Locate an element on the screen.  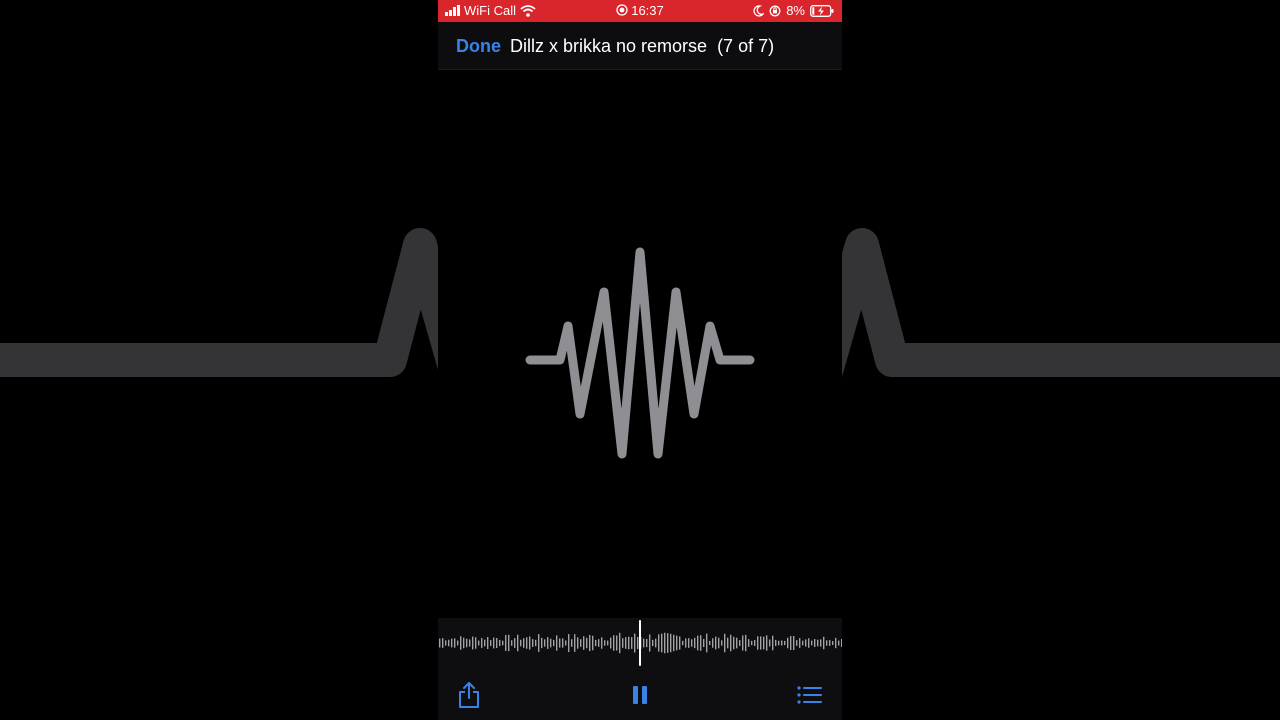
status-bar: WiFi Call 16:37 8% is located at coordinates (640, 11).